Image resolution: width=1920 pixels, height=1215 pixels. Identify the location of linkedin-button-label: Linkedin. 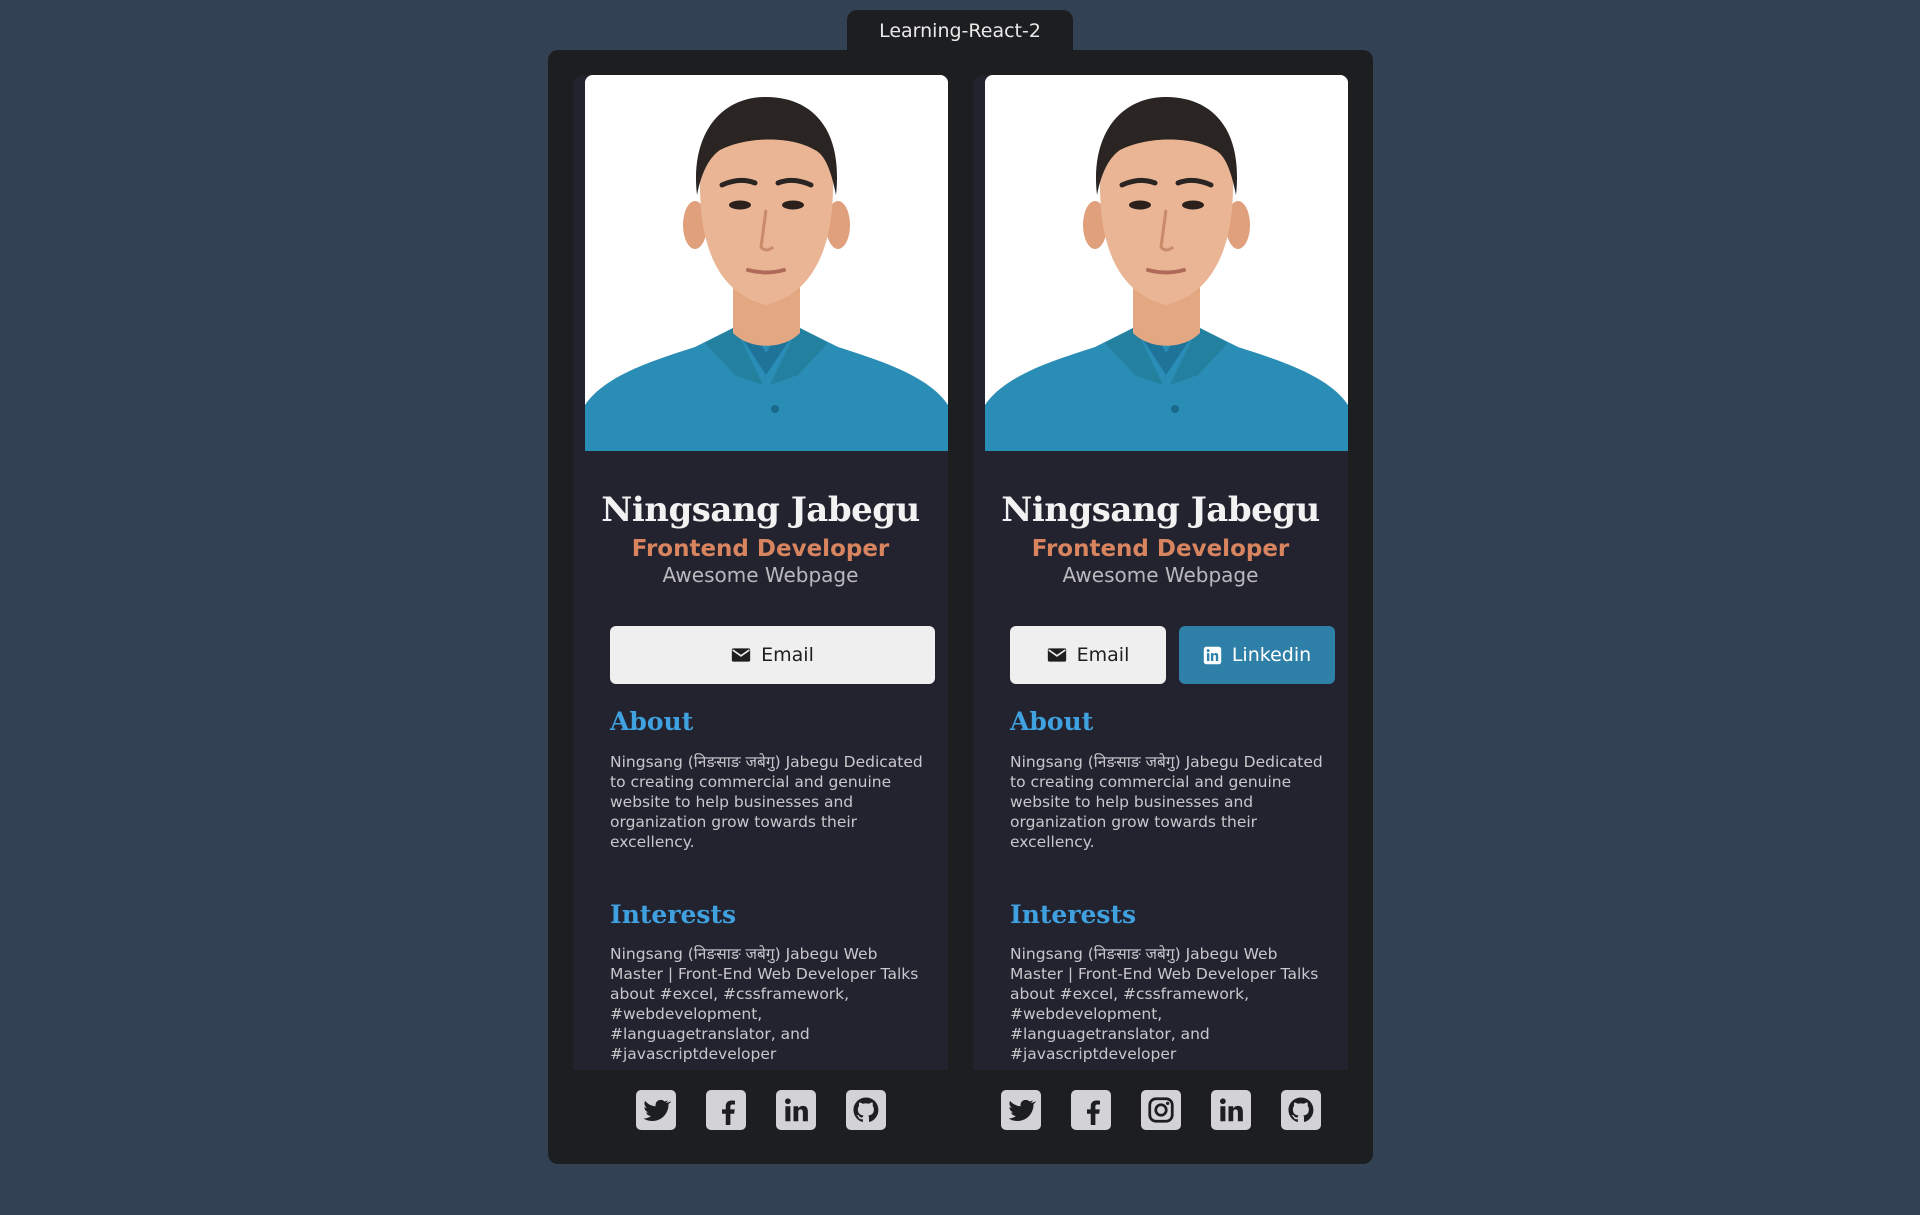
(1271, 655).